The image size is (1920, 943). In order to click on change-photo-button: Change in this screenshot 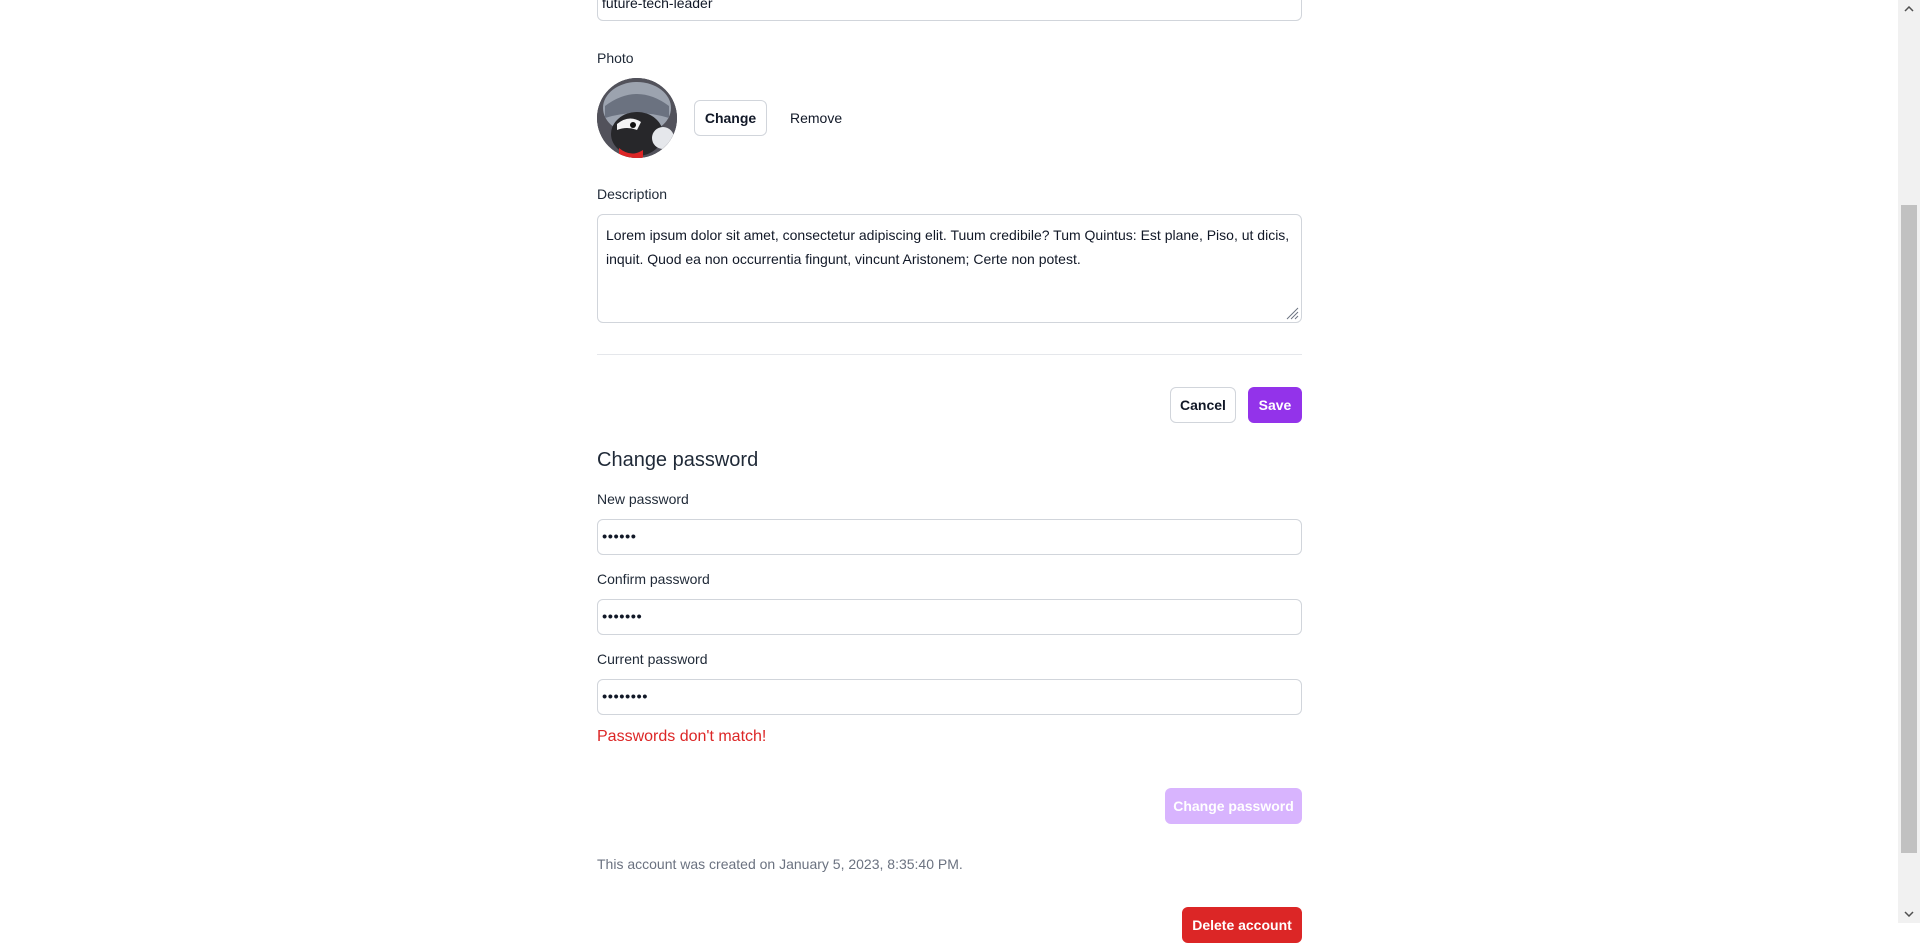, I will do `click(730, 118)`.